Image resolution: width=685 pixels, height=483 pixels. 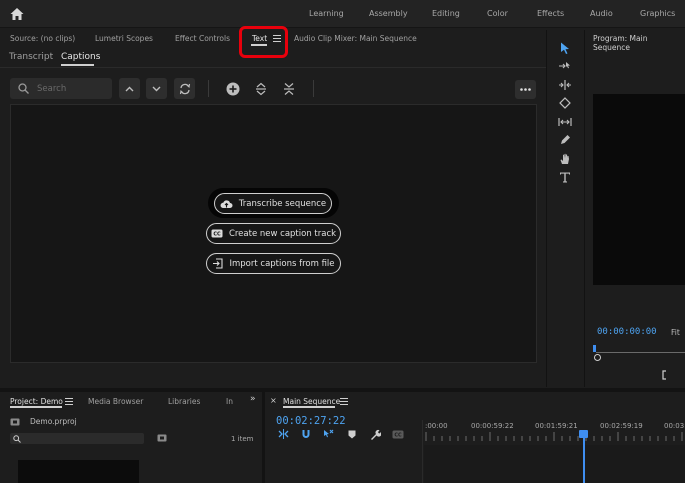 I want to click on mark-in-icon, so click(x=664, y=375).